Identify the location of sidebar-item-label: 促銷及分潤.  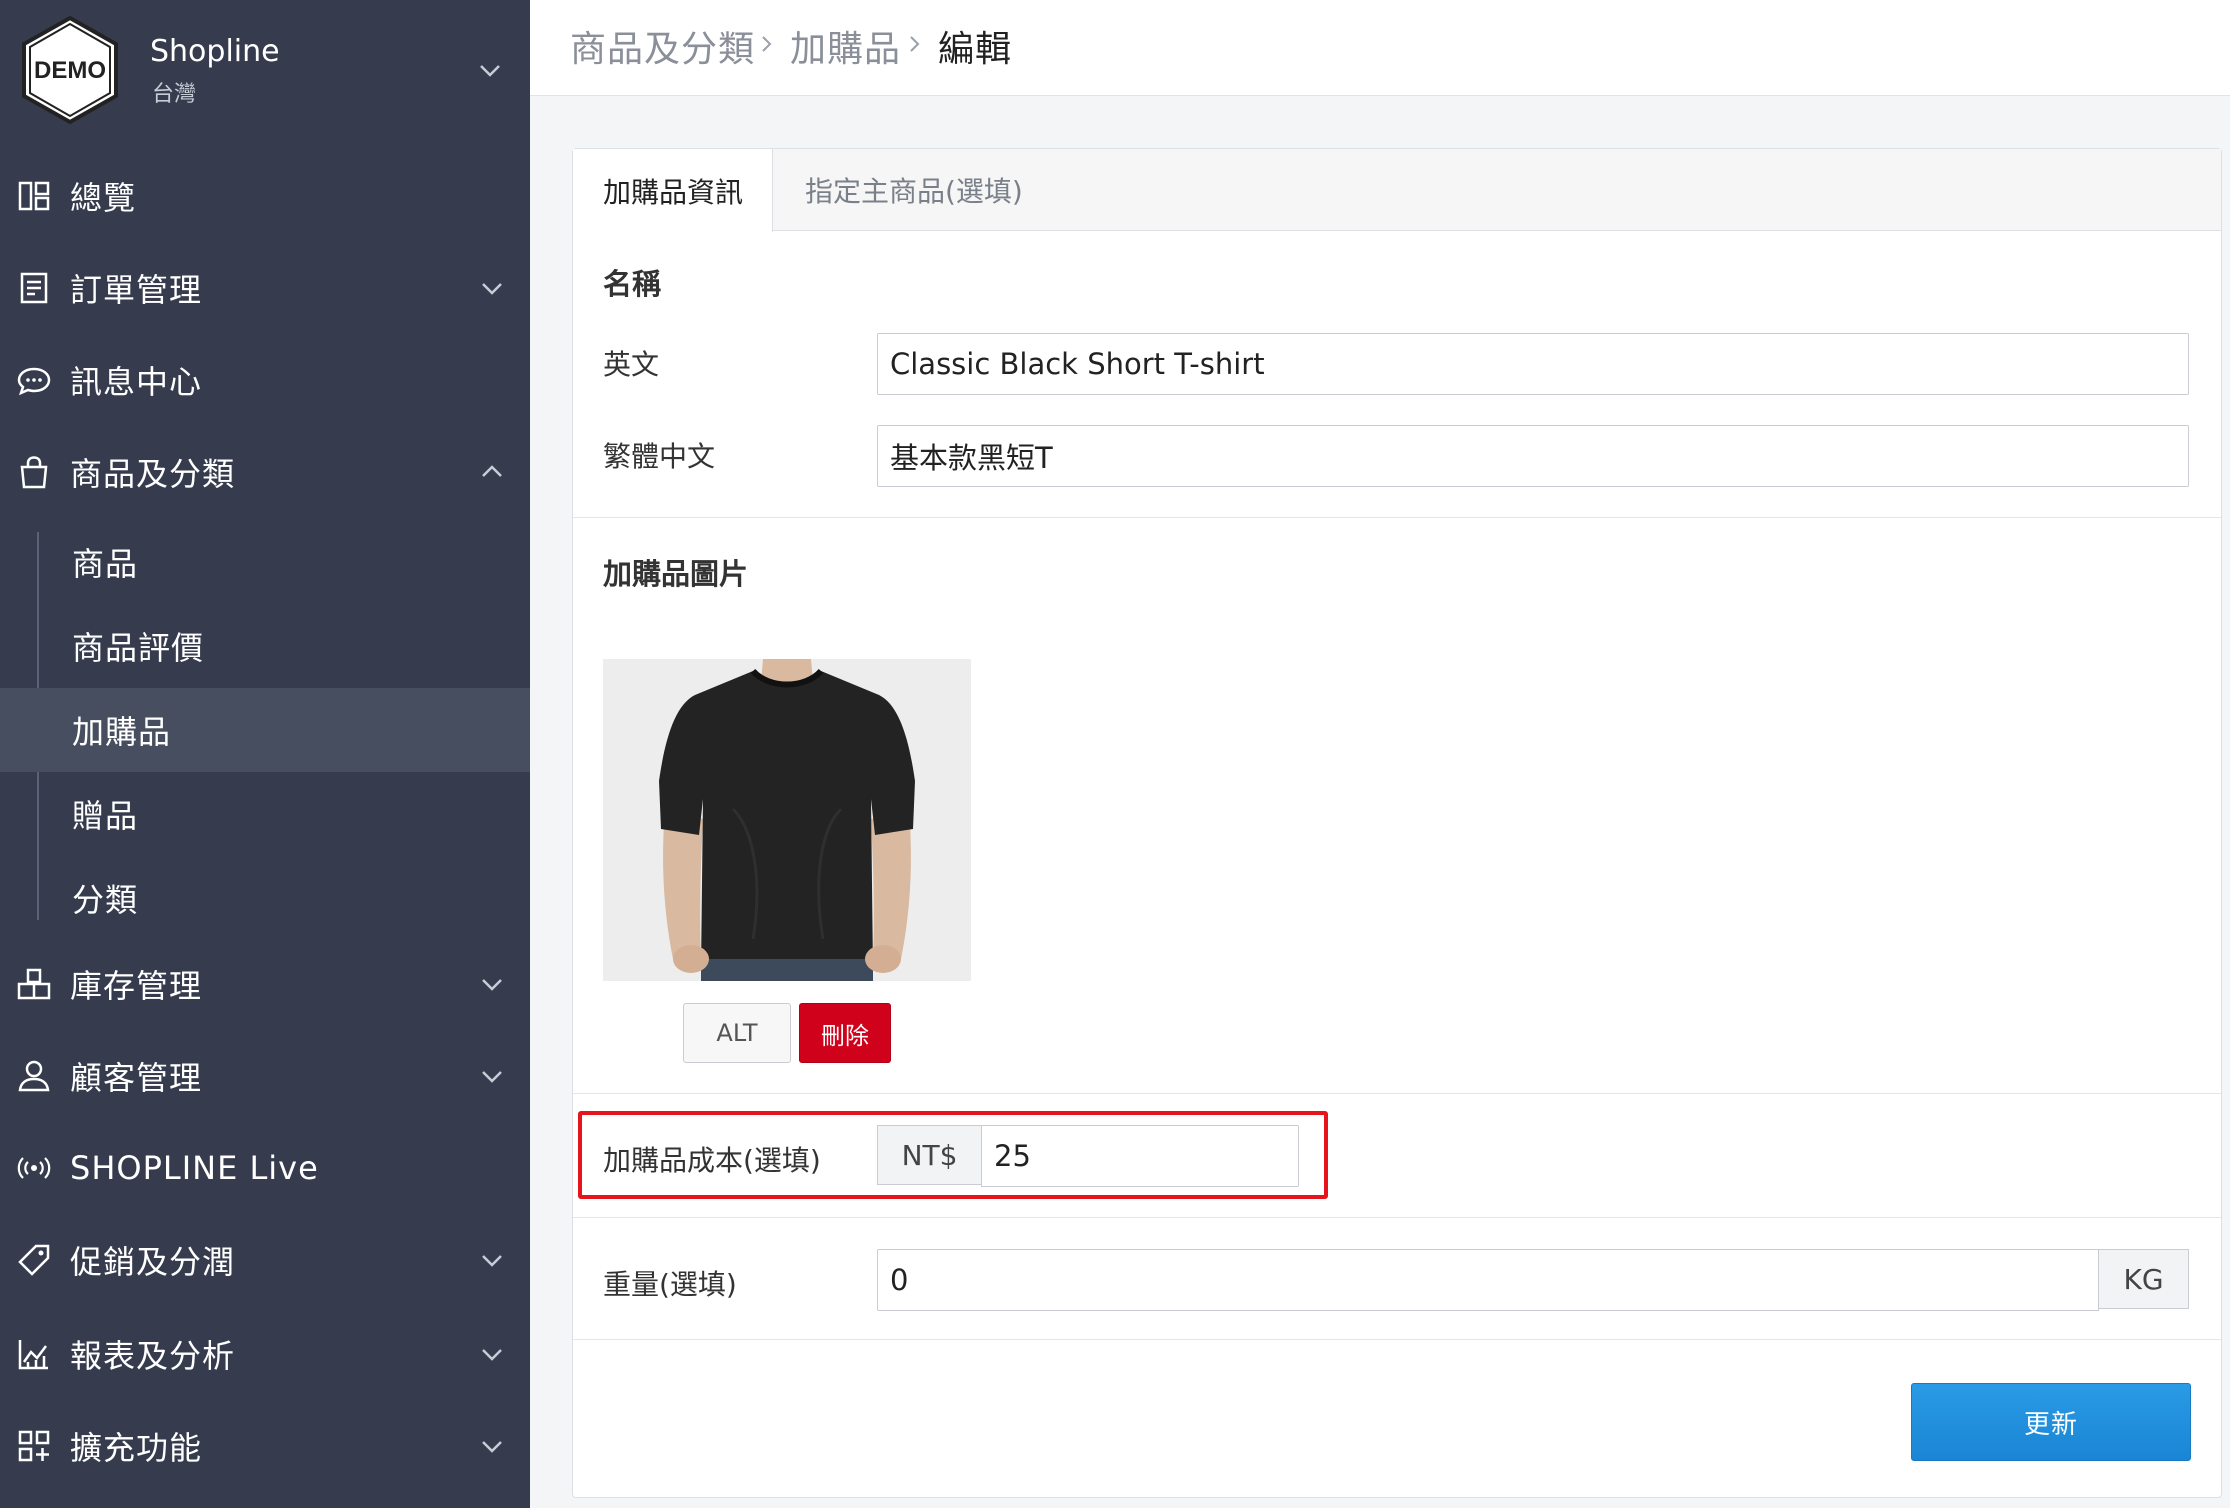
(153, 1262).